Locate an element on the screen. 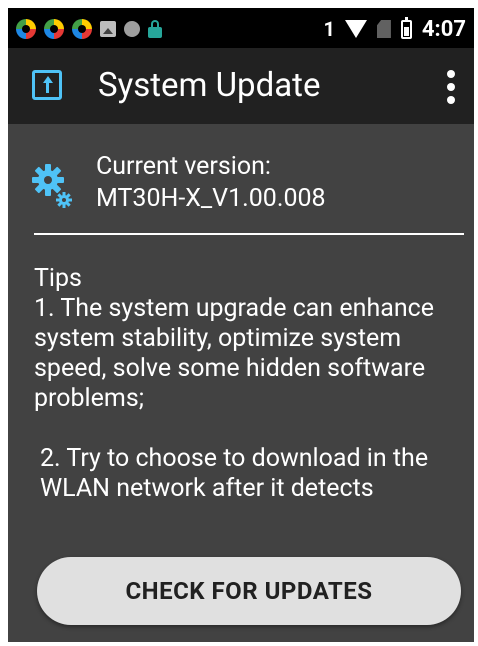 Image resolution: width=478 pixels, height=646 pixels. system-icons: 1 4:07 is located at coordinates (394, 29).